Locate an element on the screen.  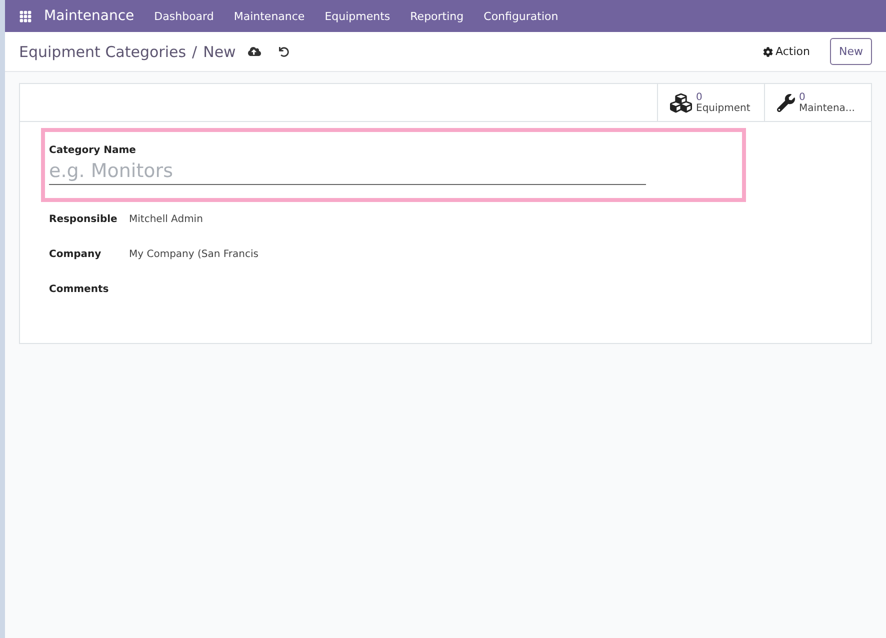
field-label: Comments is located at coordinates (79, 289).